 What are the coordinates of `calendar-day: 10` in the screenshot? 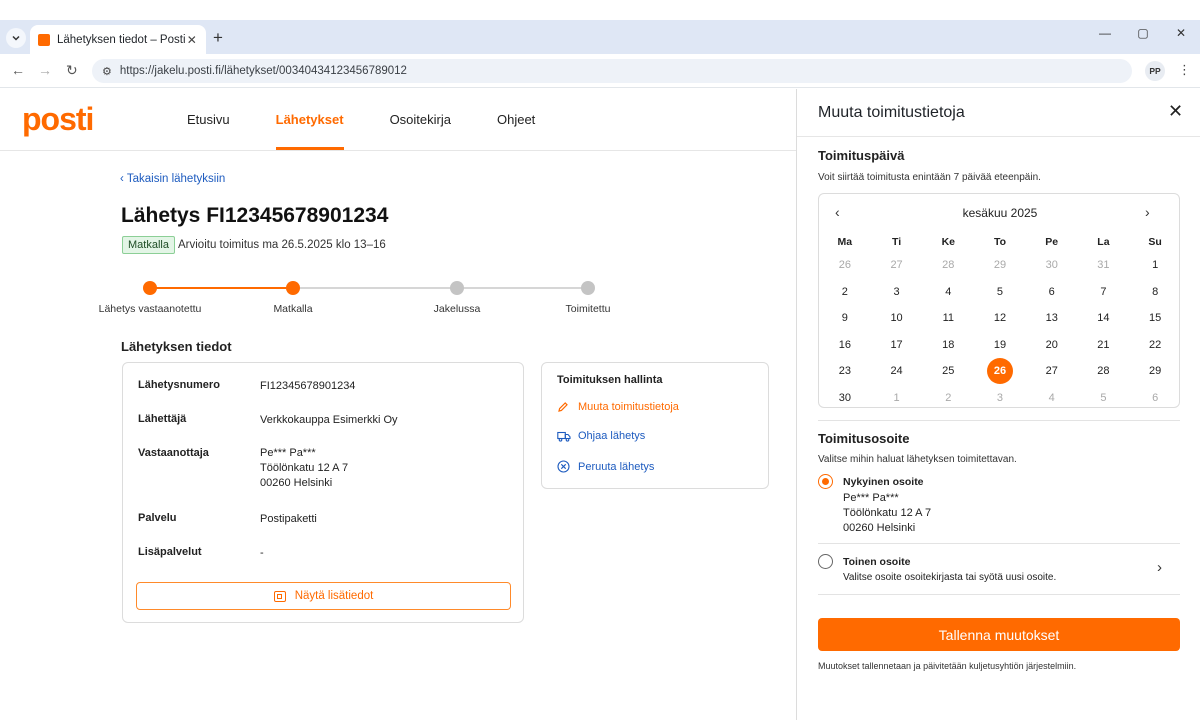 It's located at (897, 318).